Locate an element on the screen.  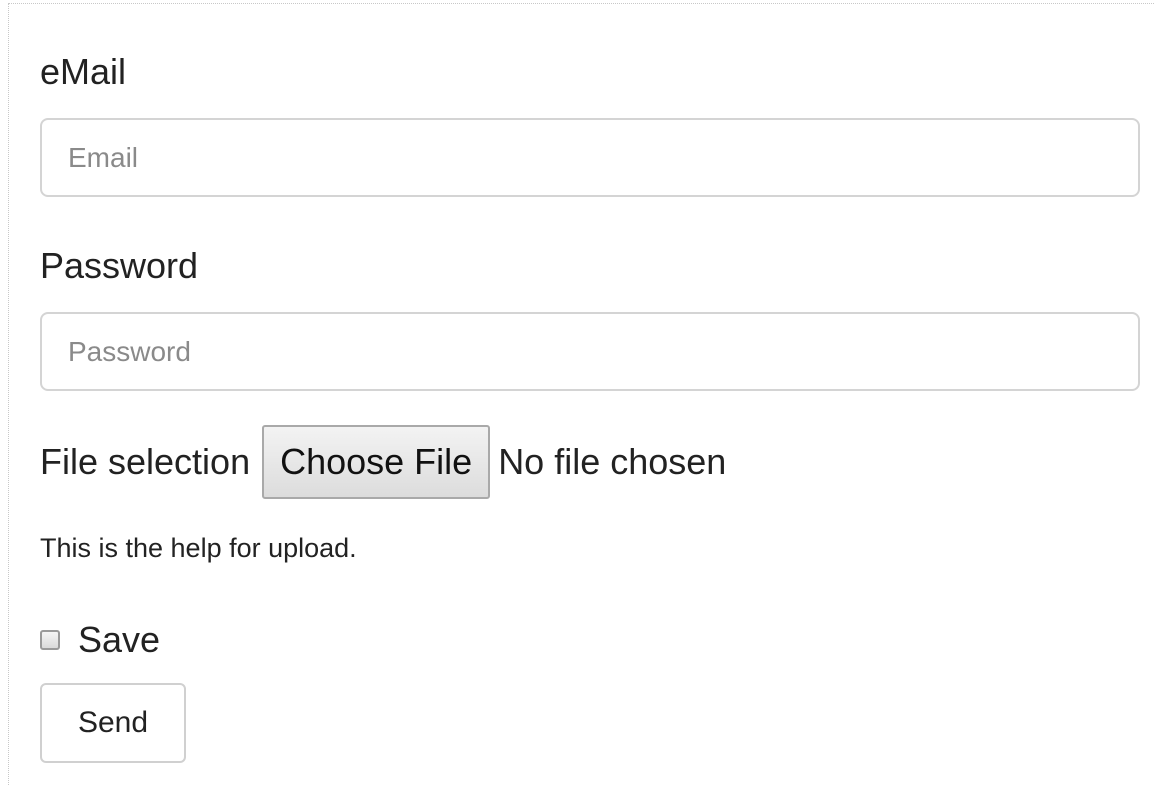
file-selection-label: File selection is located at coordinates (145, 461).